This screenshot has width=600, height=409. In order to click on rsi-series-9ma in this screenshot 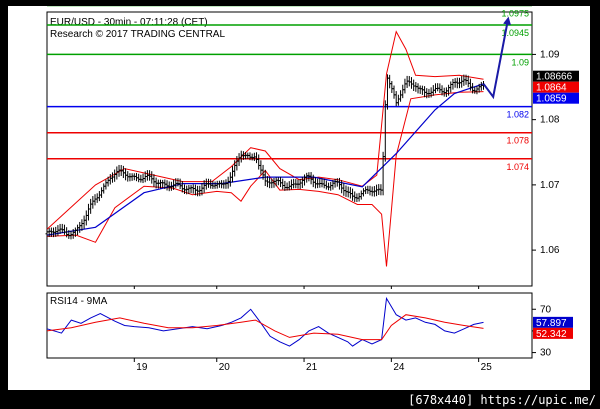, I will do `click(265, 327)`.